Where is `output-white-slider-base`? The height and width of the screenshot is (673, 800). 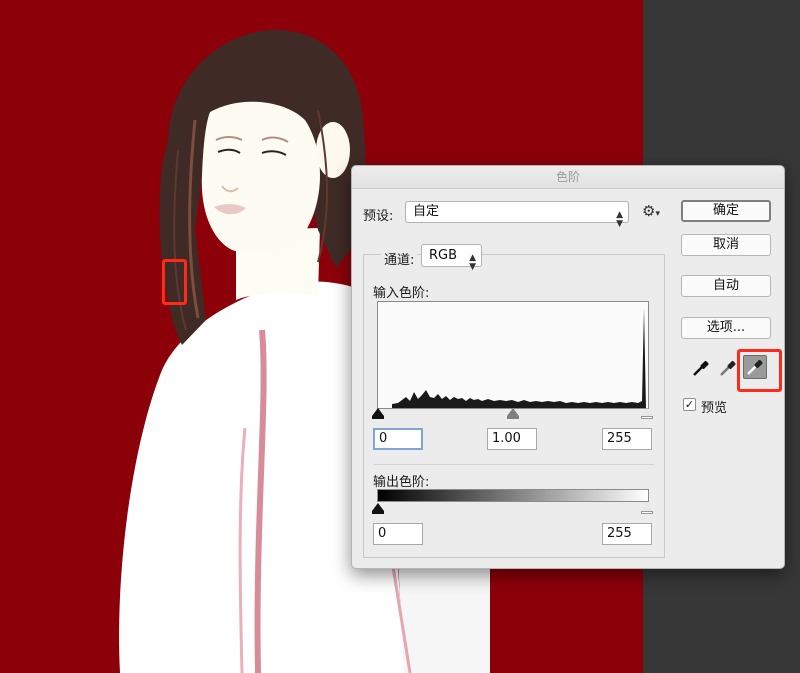 output-white-slider-base is located at coordinates (647, 512).